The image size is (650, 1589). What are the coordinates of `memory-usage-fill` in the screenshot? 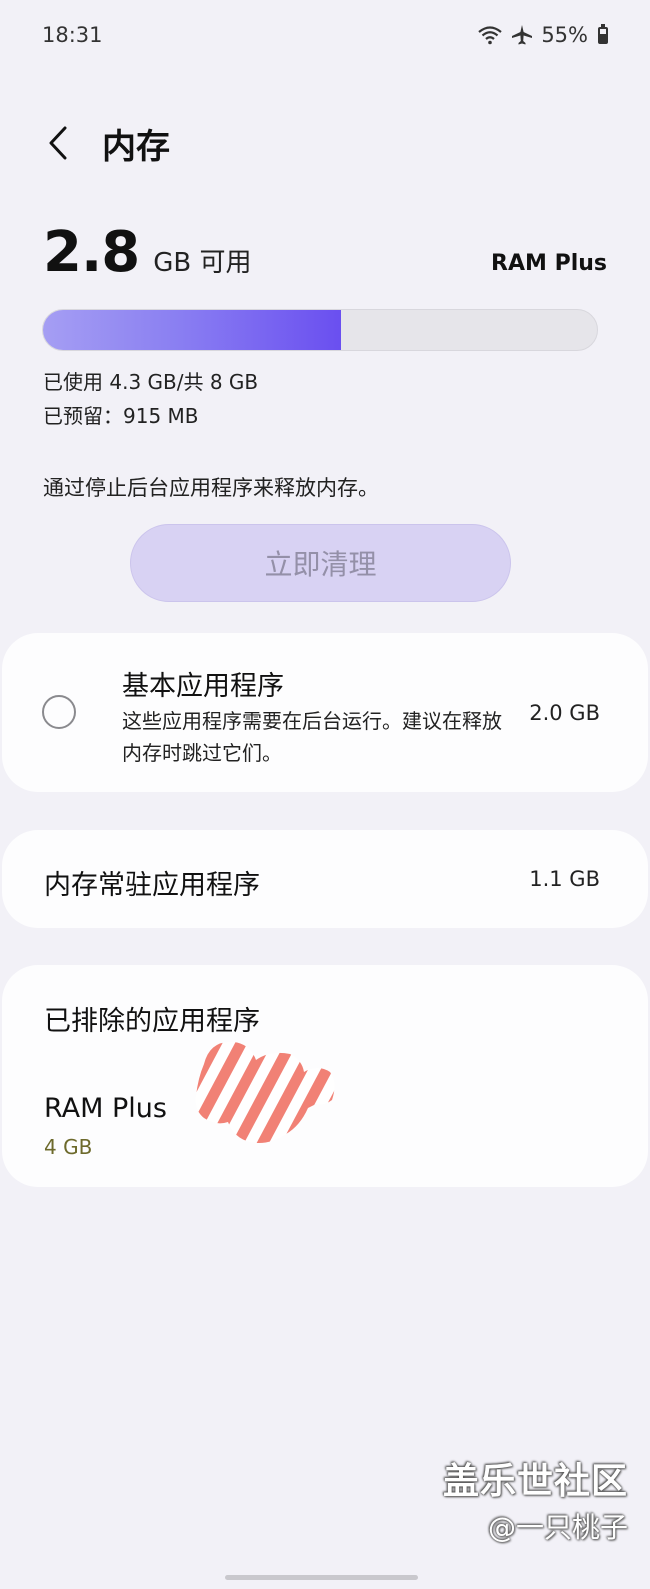 It's located at (192, 330).